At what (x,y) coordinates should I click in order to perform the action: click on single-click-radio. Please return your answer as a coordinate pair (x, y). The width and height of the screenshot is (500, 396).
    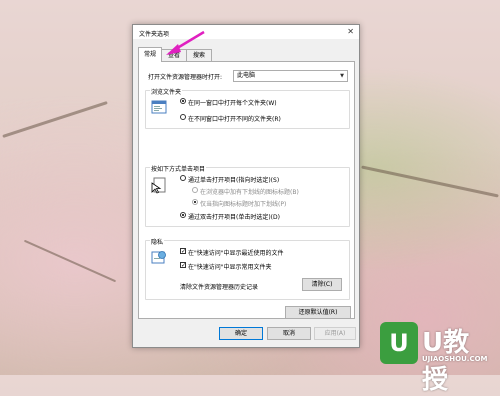
    Looking at the image, I should click on (183, 178).